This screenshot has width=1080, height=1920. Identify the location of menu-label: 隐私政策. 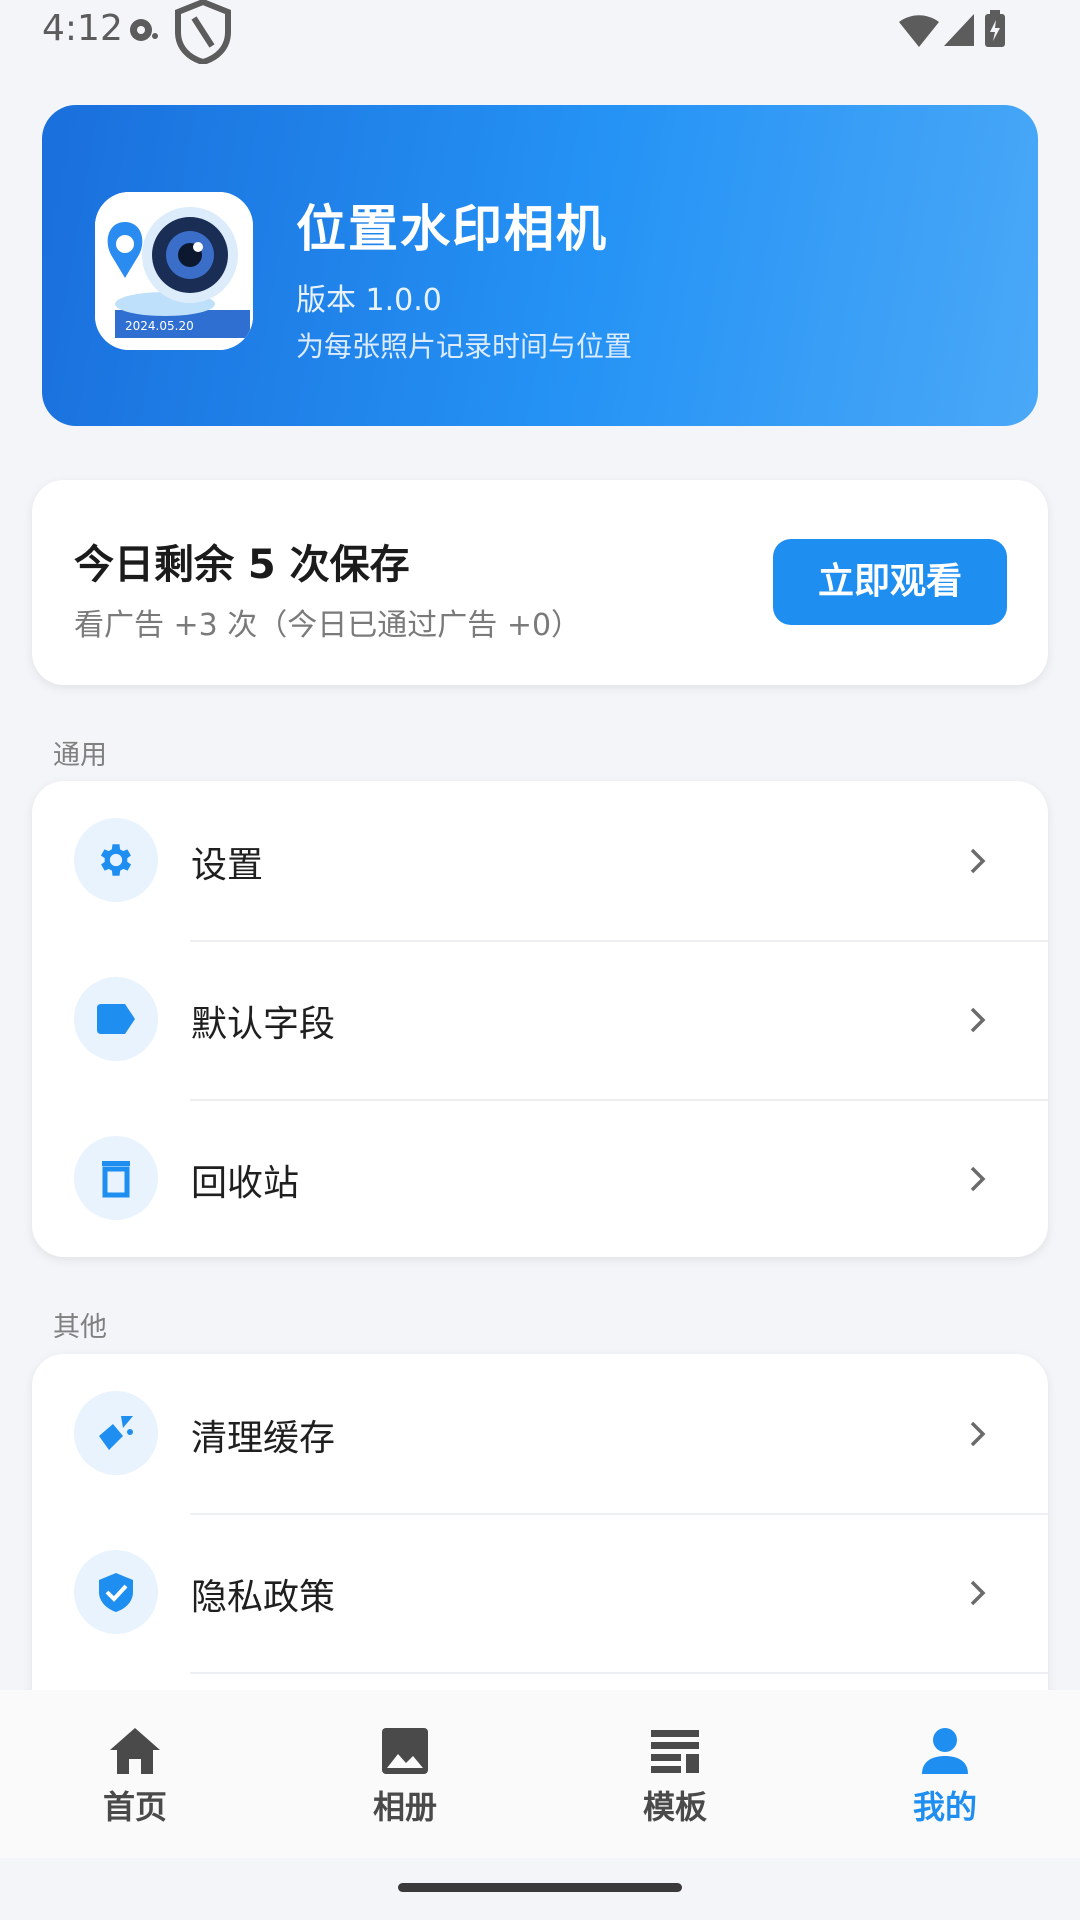
(263, 1597).